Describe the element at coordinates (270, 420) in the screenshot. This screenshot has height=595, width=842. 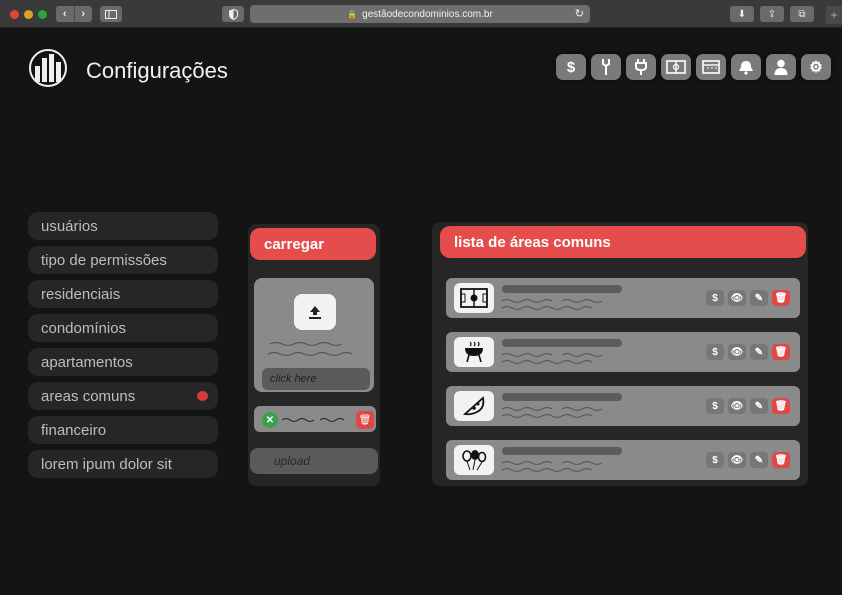
I see `file-ok-icon: ✕` at that location.